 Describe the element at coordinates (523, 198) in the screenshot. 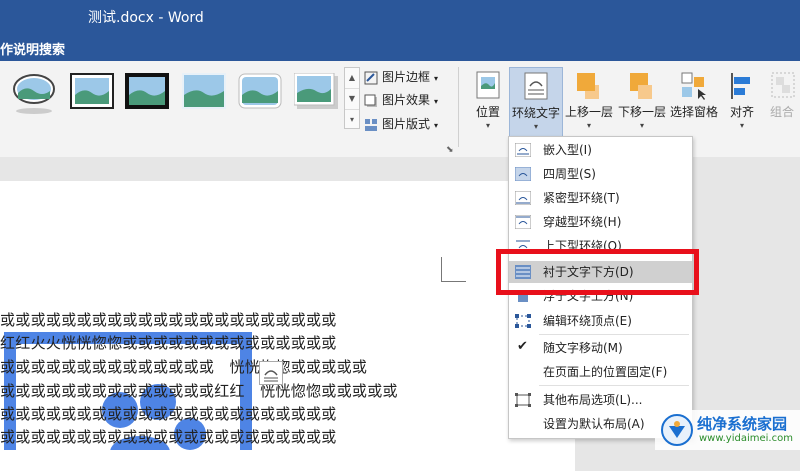

I see `tight-wrap-icon` at that location.